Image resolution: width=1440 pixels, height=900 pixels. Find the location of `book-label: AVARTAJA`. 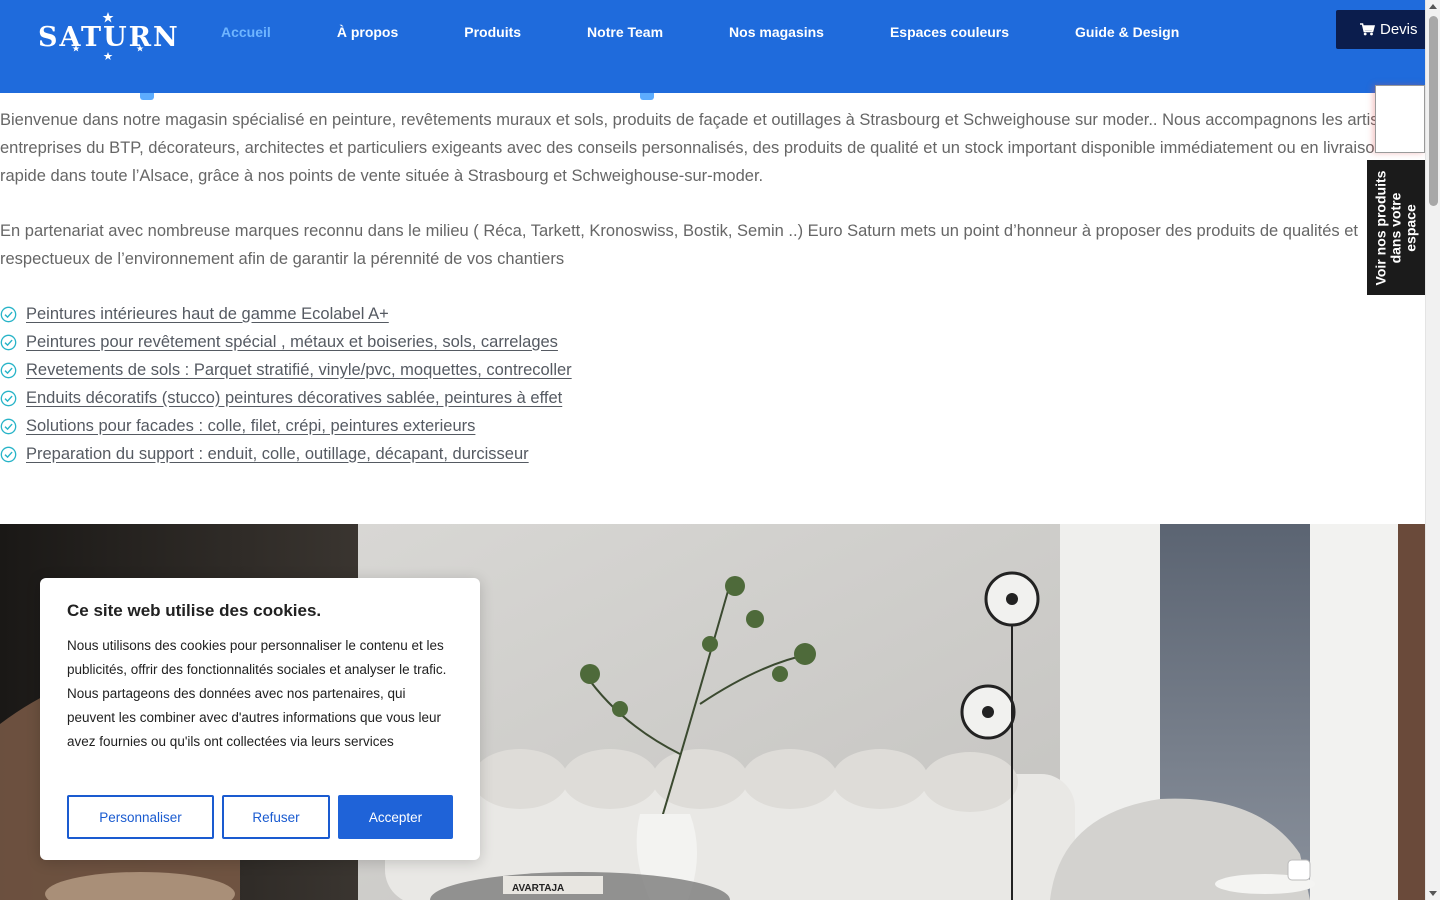

book-label: AVARTAJA is located at coordinates (538, 888).